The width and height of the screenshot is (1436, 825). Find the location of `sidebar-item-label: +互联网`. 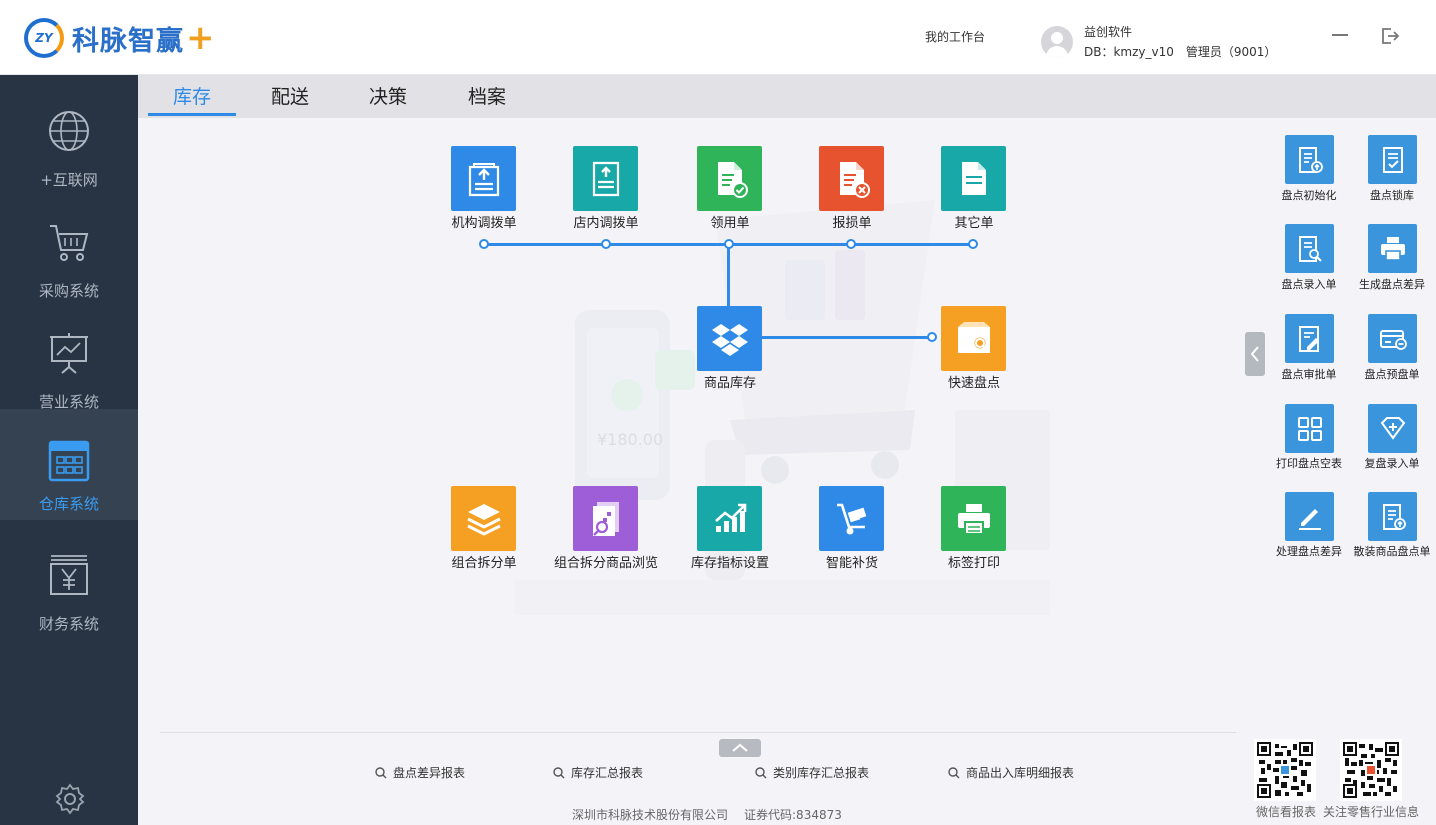

sidebar-item-label: +互联网 is located at coordinates (69, 180).